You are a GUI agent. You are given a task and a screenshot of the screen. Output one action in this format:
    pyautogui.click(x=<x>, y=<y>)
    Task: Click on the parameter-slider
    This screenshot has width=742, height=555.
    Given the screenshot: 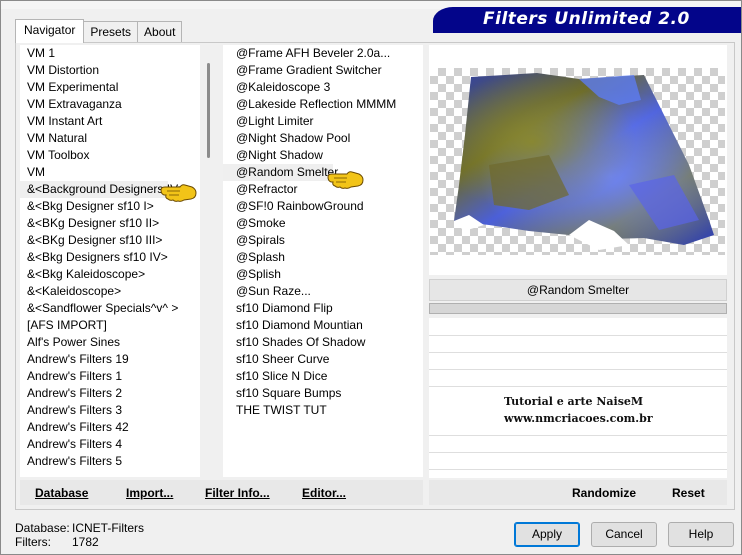 What is the action you would take?
    pyautogui.click(x=578, y=308)
    